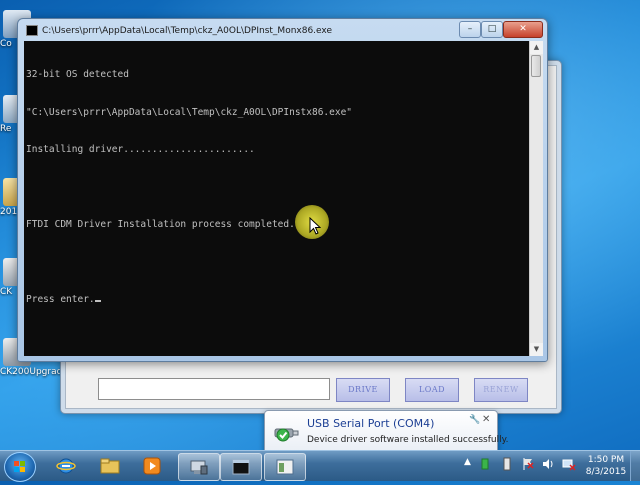 The image size is (640, 485). What do you see at coordinates (371, 423) in the screenshot?
I see `notification-title: USB Serial Port (COM4)` at bounding box center [371, 423].